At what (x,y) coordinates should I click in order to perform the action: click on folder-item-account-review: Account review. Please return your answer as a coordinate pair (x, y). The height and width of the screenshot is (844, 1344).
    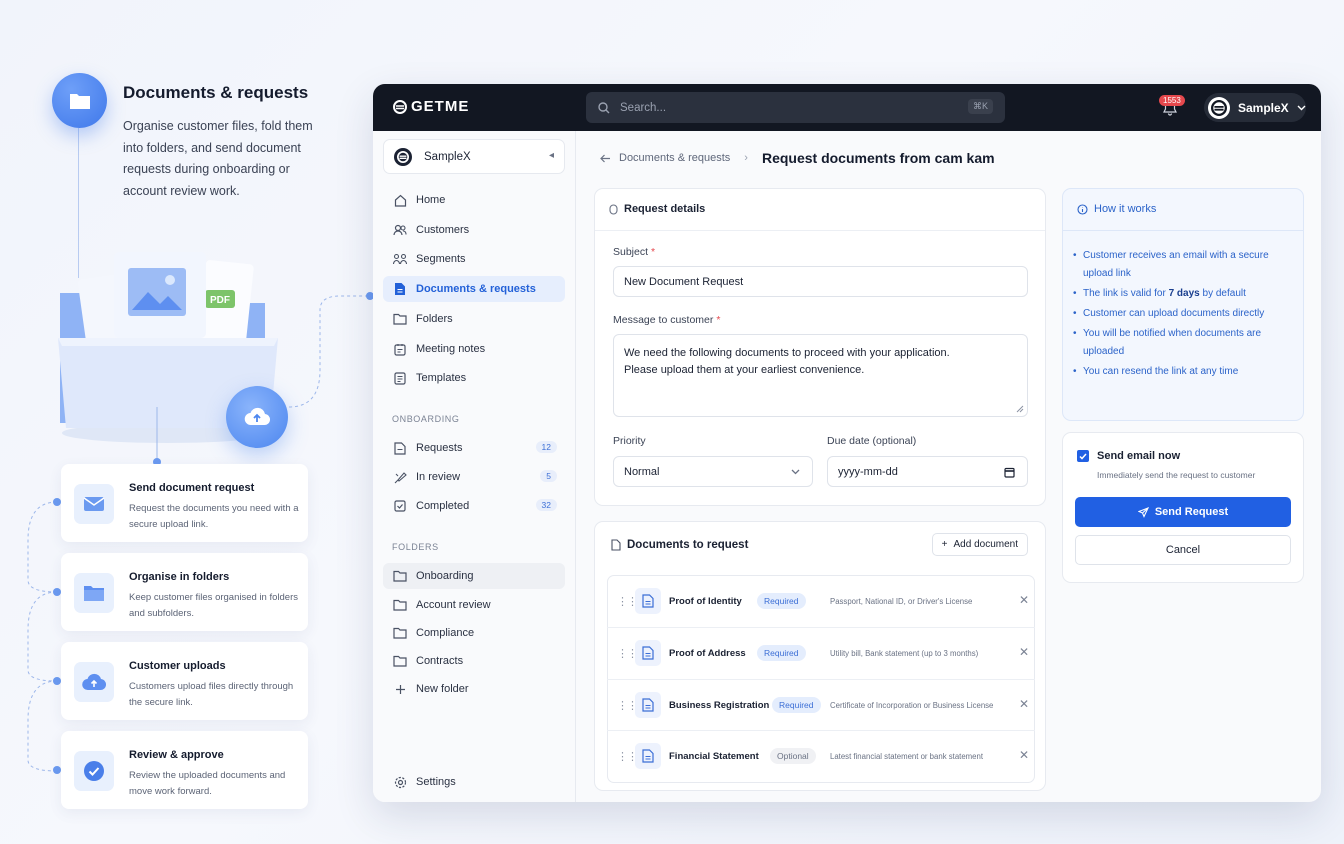
    Looking at the image, I should click on (474, 605).